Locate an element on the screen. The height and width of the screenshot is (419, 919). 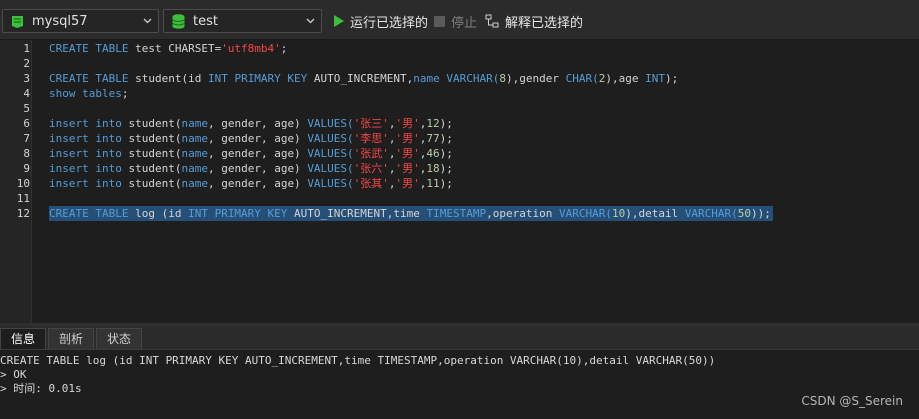
run-selected-button: 运行已选择的 is located at coordinates (380, 21).